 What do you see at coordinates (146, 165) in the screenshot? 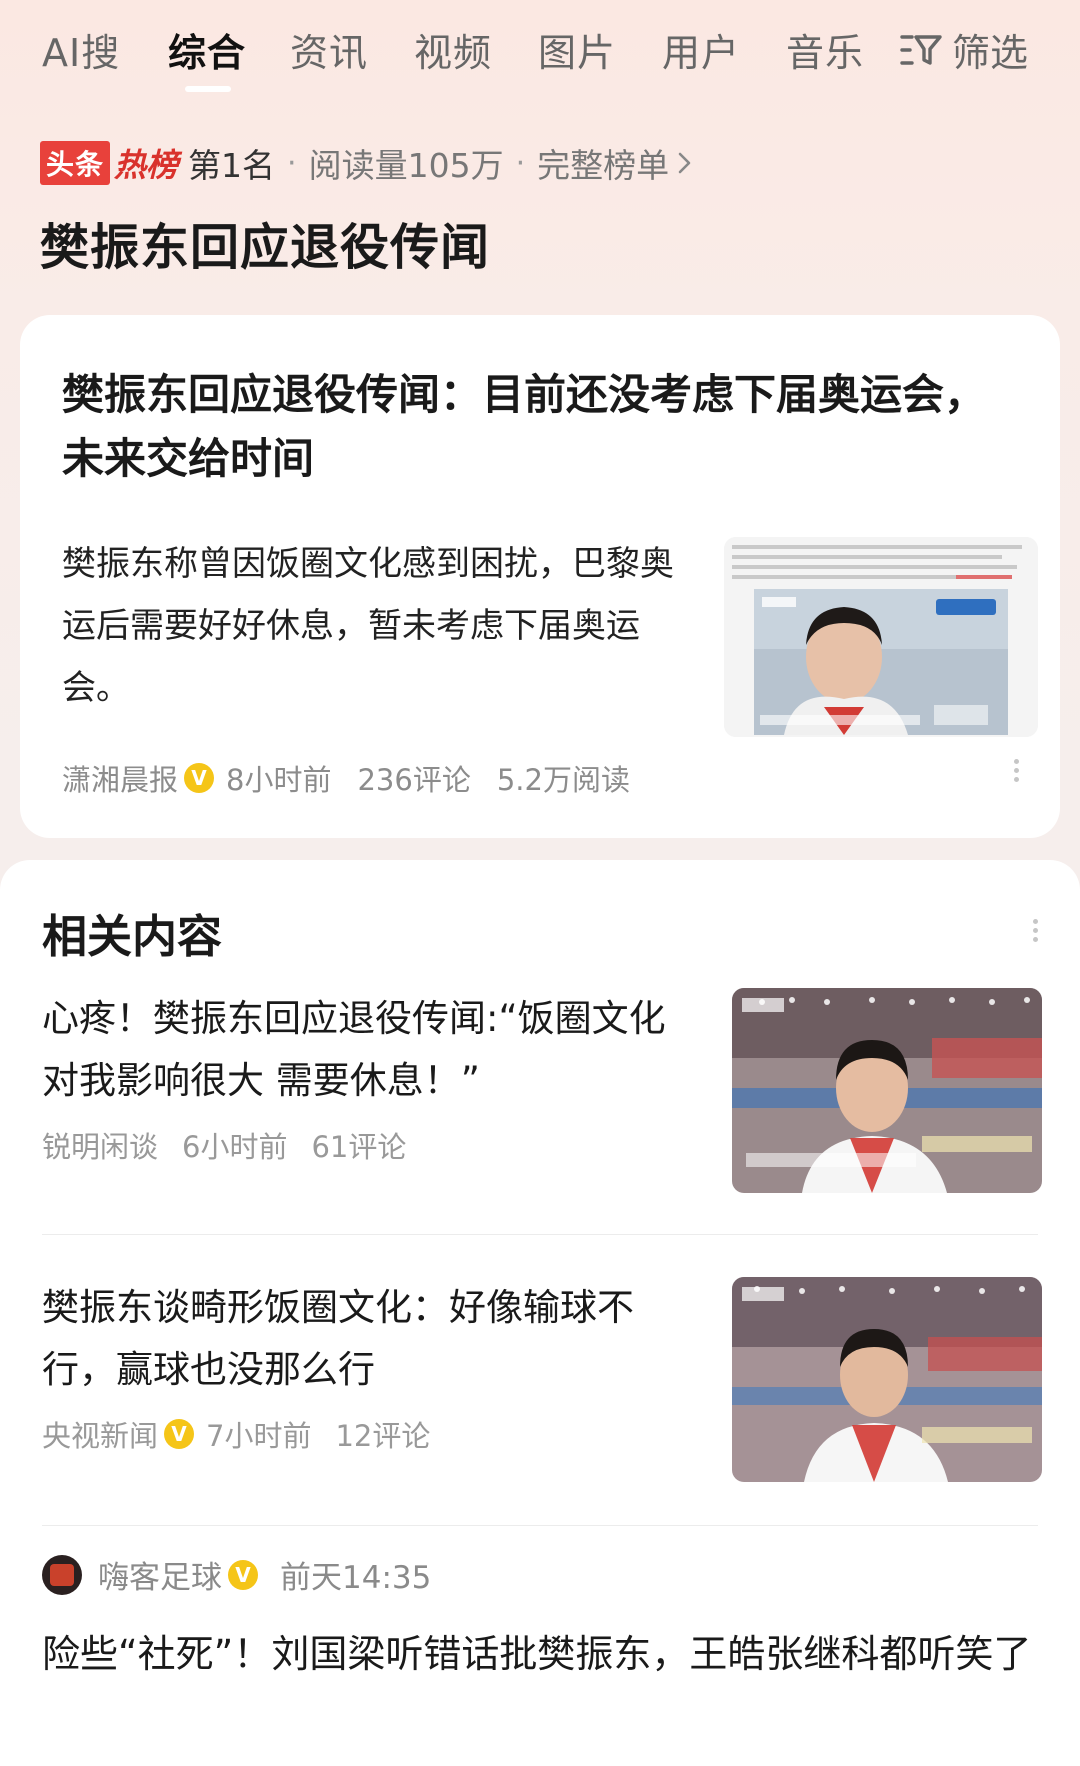
I see `hot-list-label: 热榜` at bounding box center [146, 165].